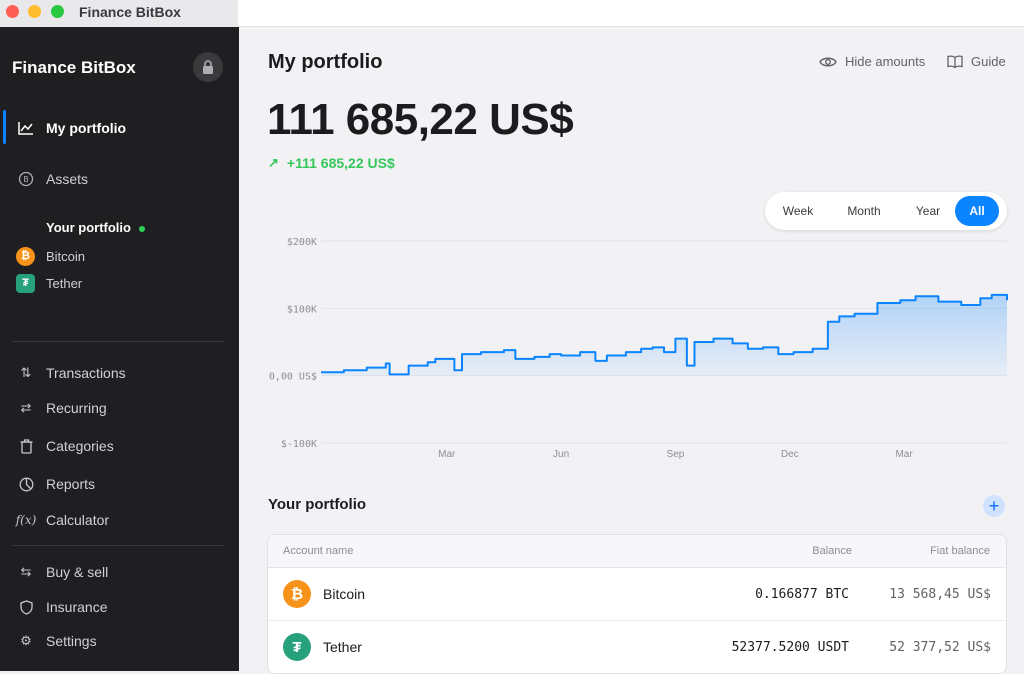 This screenshot has width=1024, height=674. Describe the element at coordinates (88, 227) in the screenshot. I see `portfolio-section-label: Your portfolio` at that location.